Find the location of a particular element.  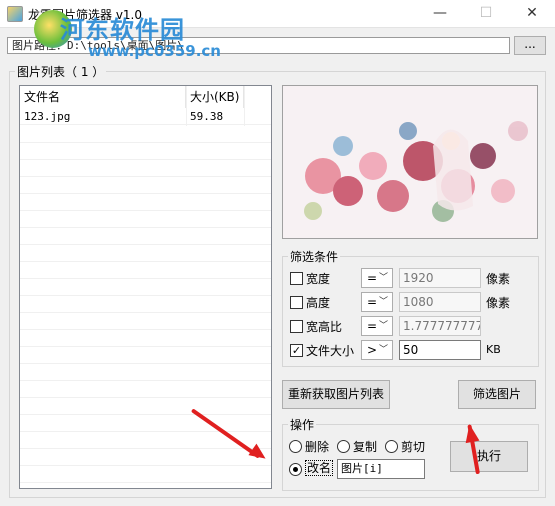

cut-label: 剪切 is located at coordinates (413, 447).